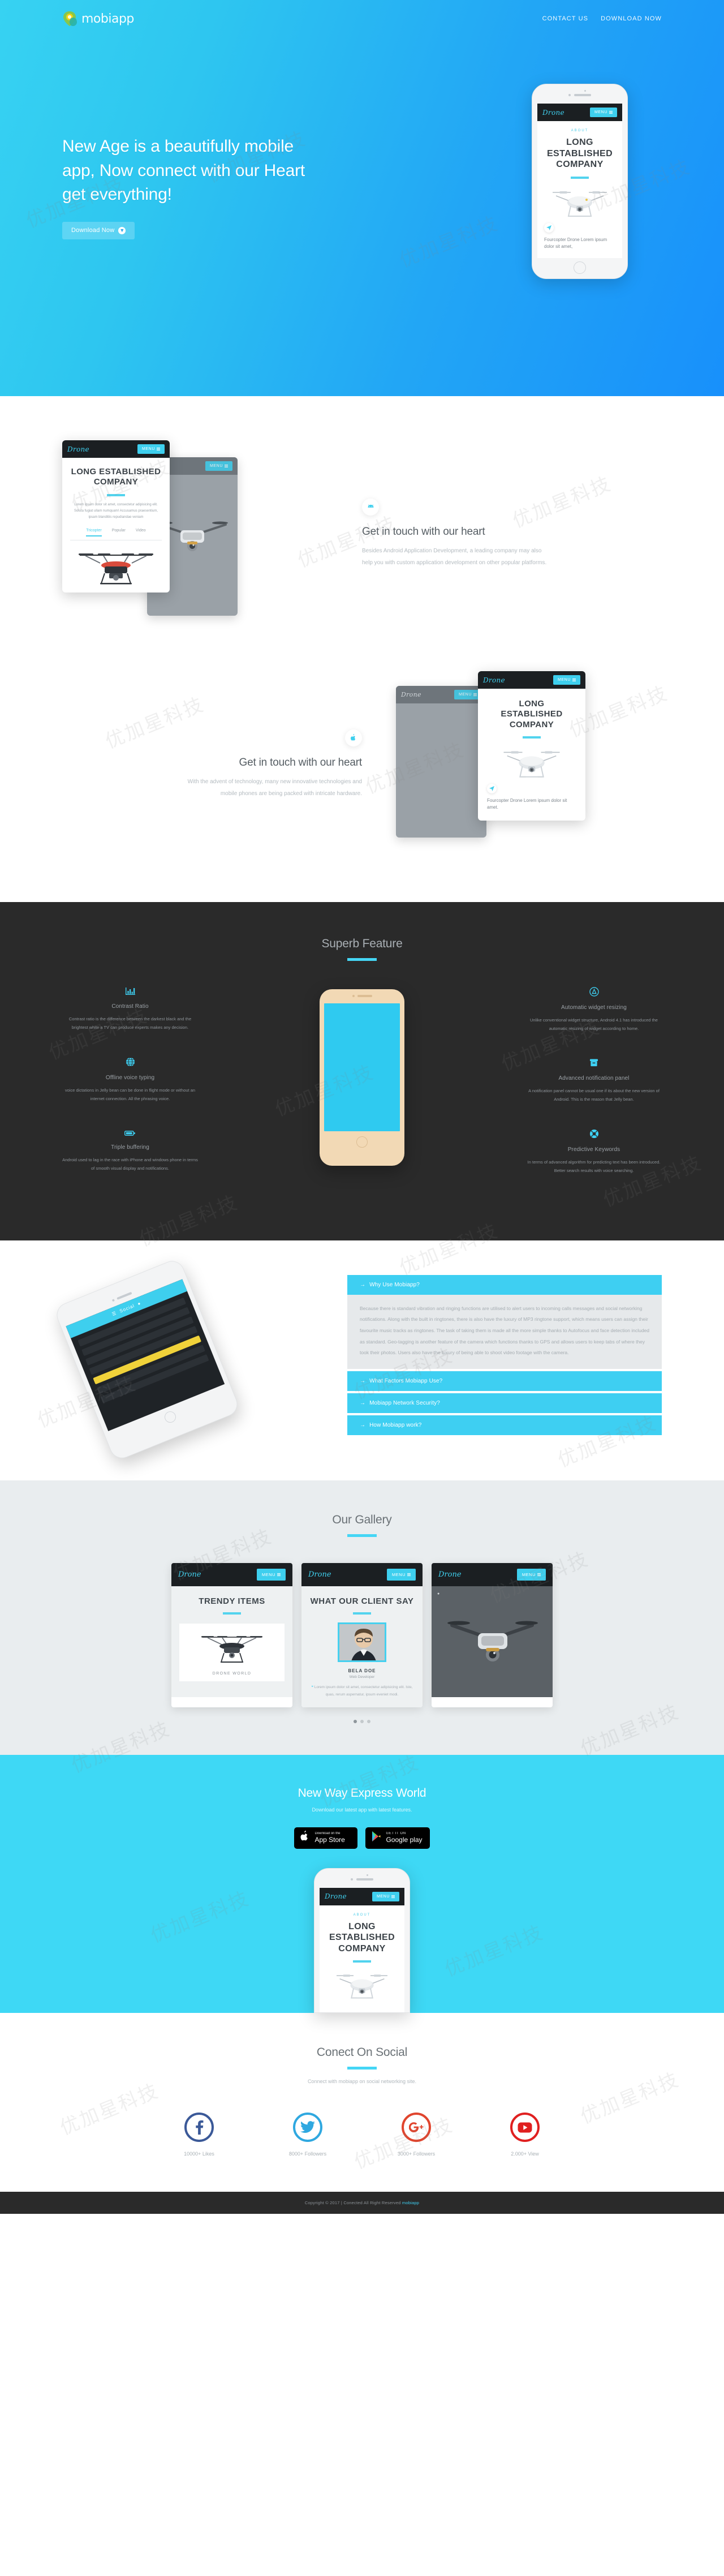 The height and width of the screenshot is (2576, 724). What do you see at coordinates (493, 1642) in the screenshot?
I see `gcard3-image: ●` at bounding box center [493, 1642].